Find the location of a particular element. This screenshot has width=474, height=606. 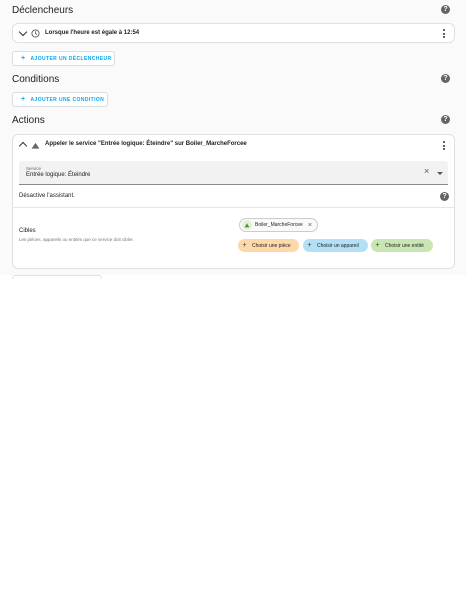

choose-device-label: Choisir un appareil is located at coordinates (338, 245).